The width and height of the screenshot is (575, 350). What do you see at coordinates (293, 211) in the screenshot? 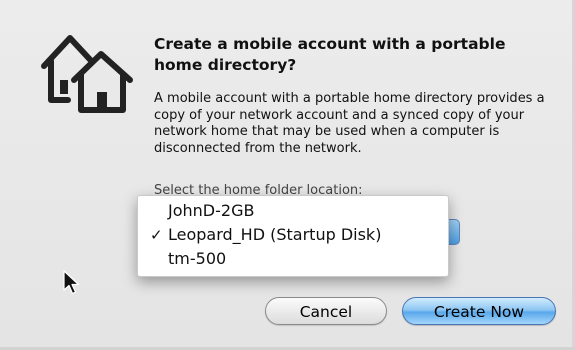
I see `menu-item-johnd-2gb: JohnD-2GB` at bounding box center [293, 211].